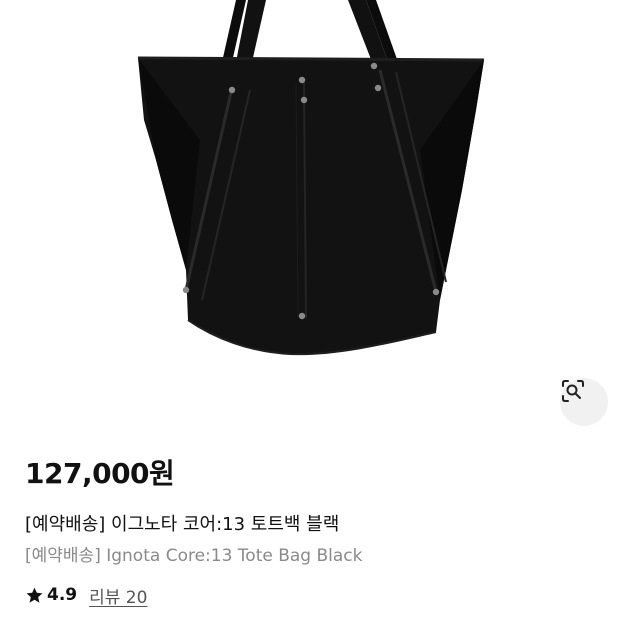  What do you see at coordinates (194, 556) in the screenshot?
I see `product-title-english: [예약배송] Ignota Core:13 Tote Bag Black` at bounding box center [194, 556].